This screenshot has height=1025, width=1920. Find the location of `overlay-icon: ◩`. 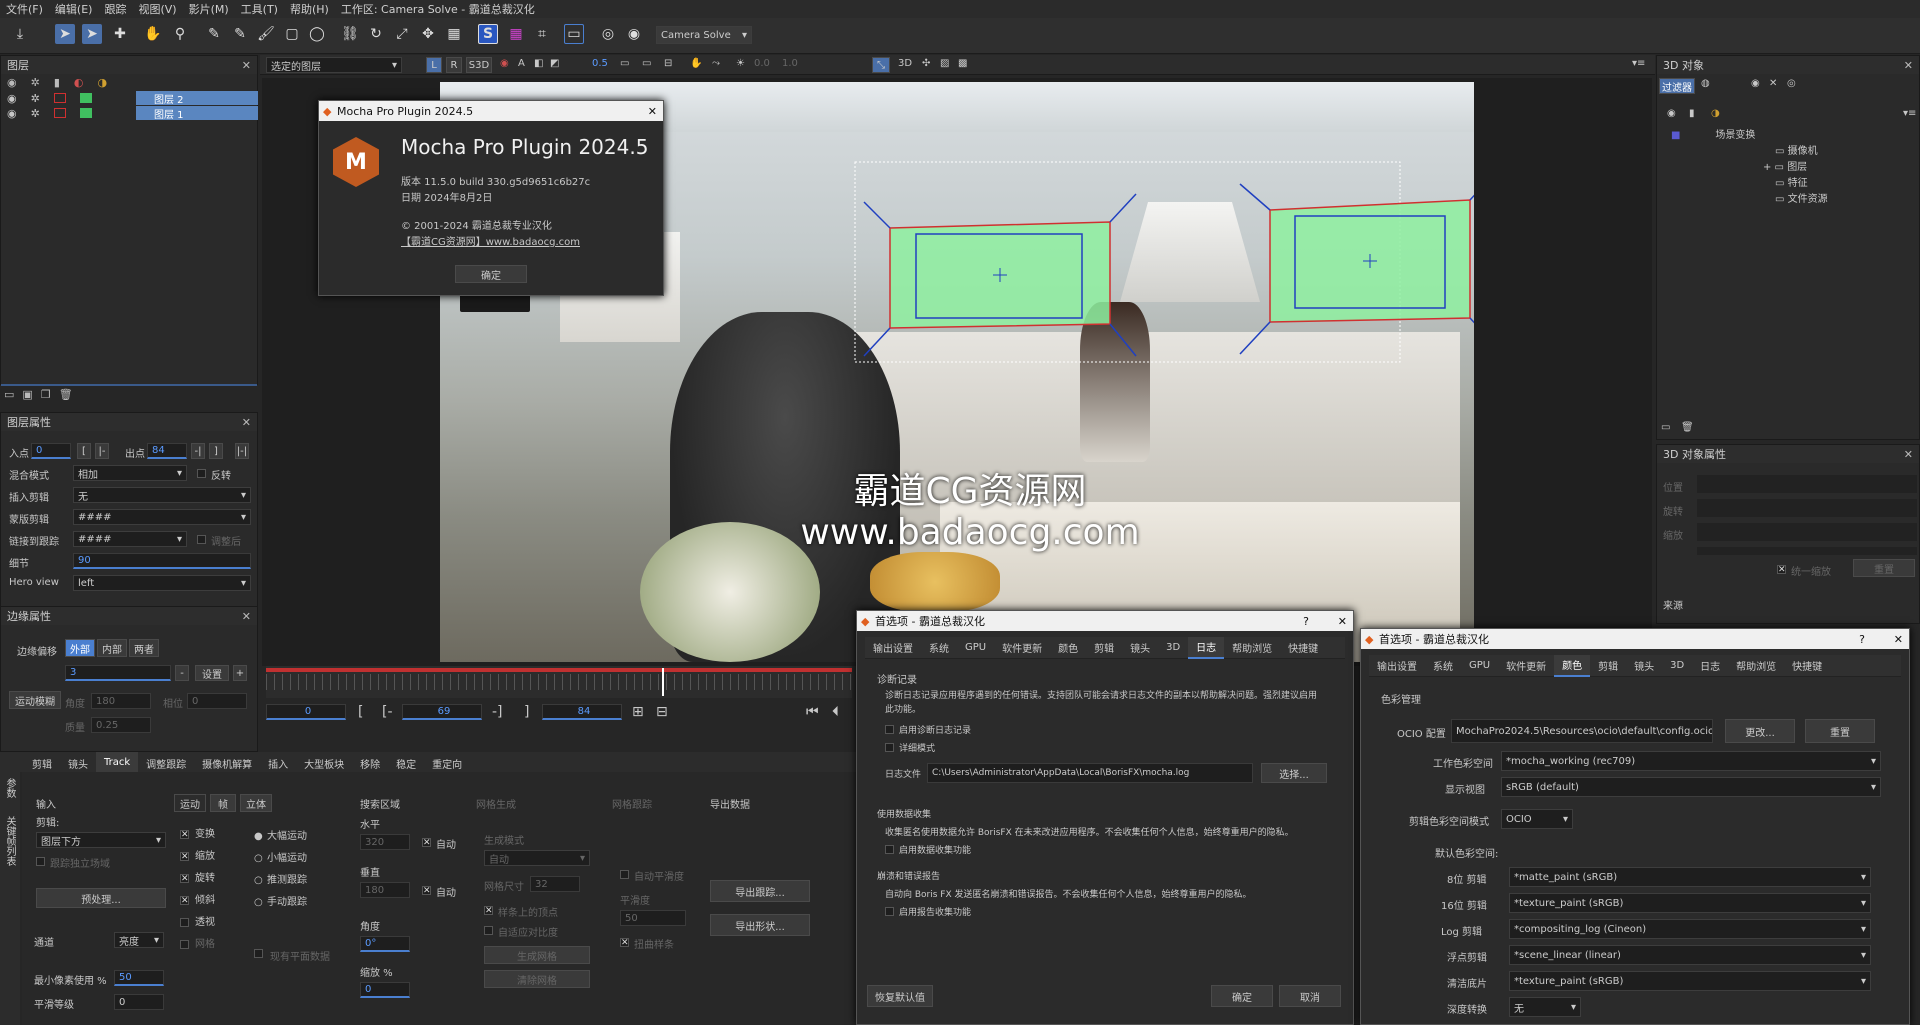

overlay-icon: ◩ is located at coordinates (554, 63).